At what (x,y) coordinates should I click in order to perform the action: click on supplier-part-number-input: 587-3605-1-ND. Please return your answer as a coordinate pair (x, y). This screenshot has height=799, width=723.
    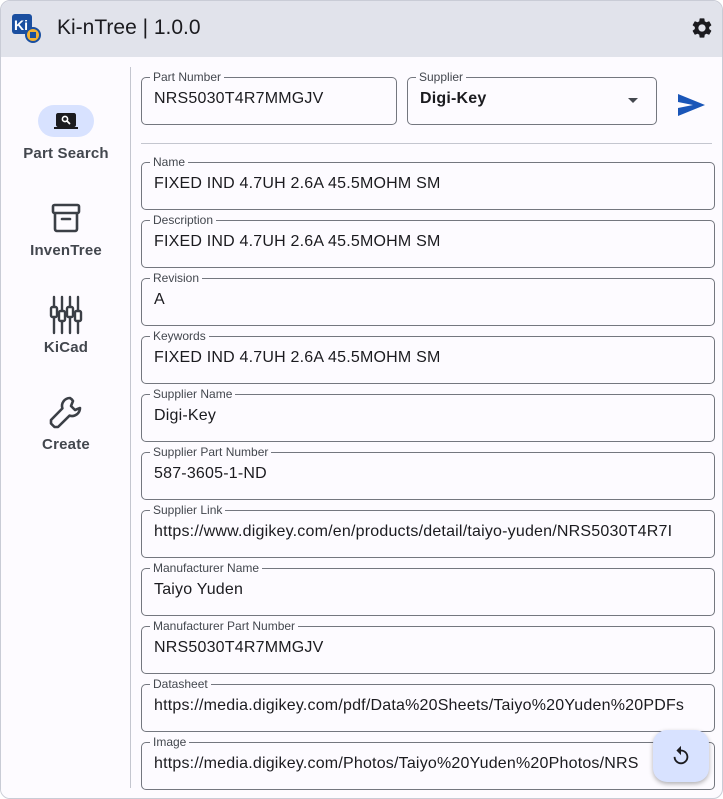
    Looking at the image, I should click on (430, 474).